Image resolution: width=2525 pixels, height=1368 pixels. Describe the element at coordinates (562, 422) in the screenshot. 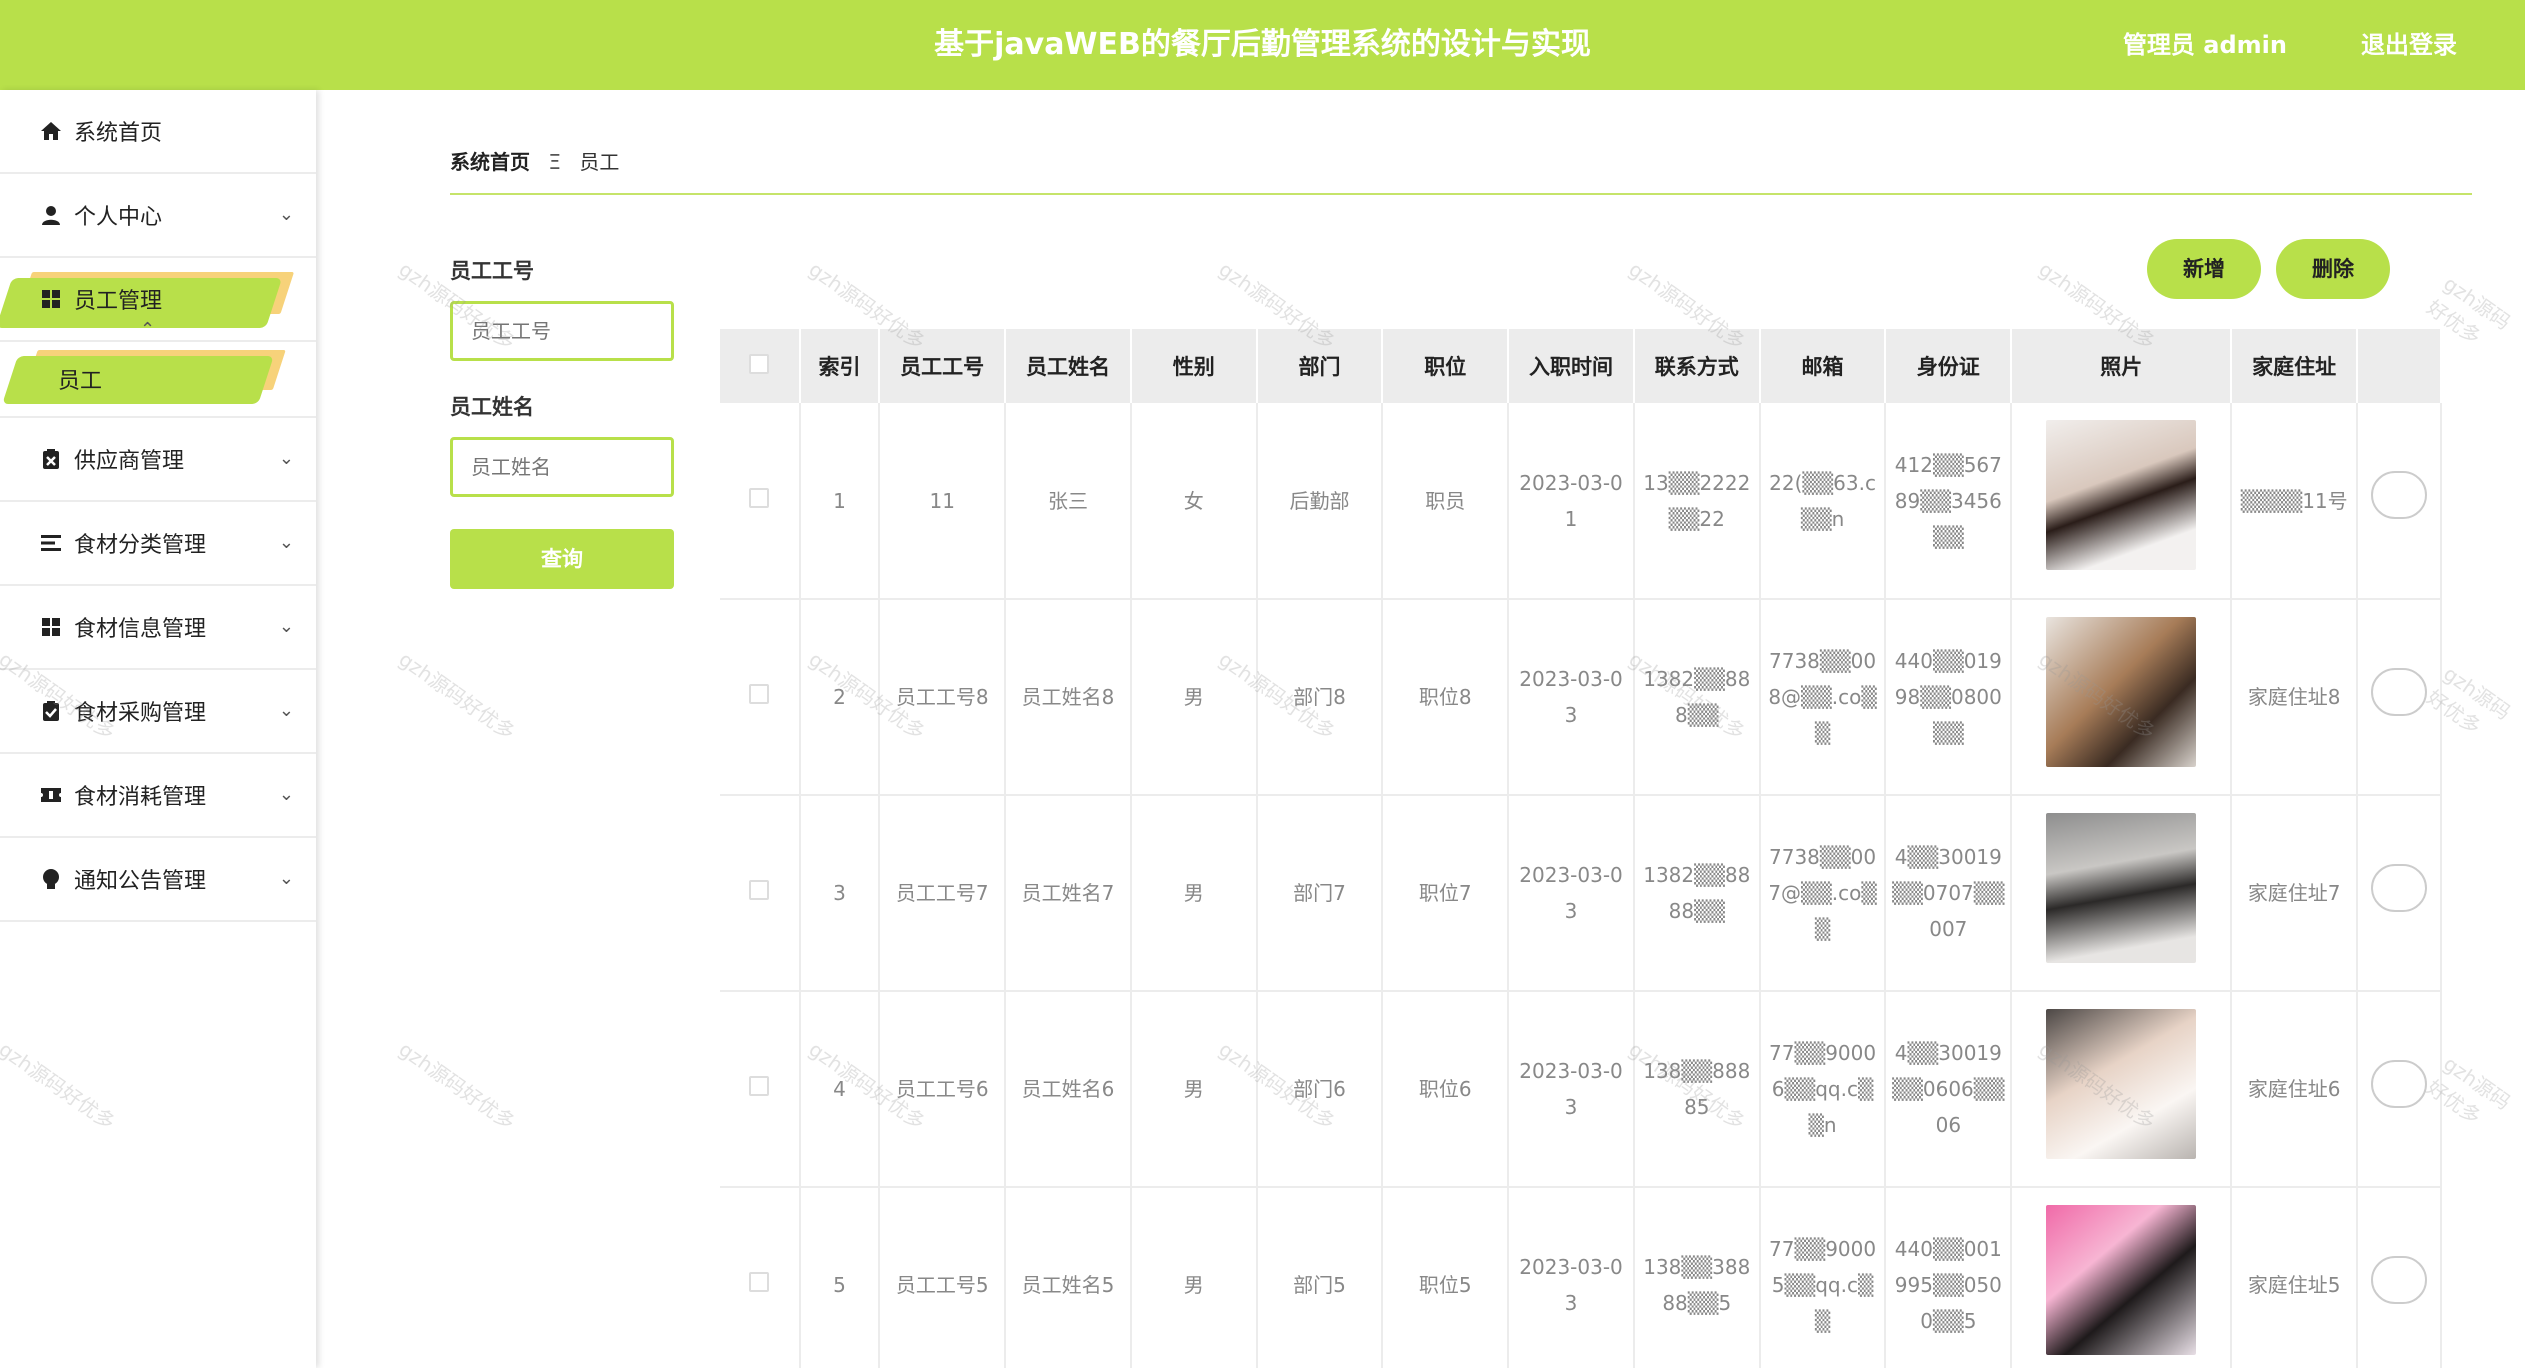

I see `search-panel: 员工工号 员工姓名 查询` at that location.